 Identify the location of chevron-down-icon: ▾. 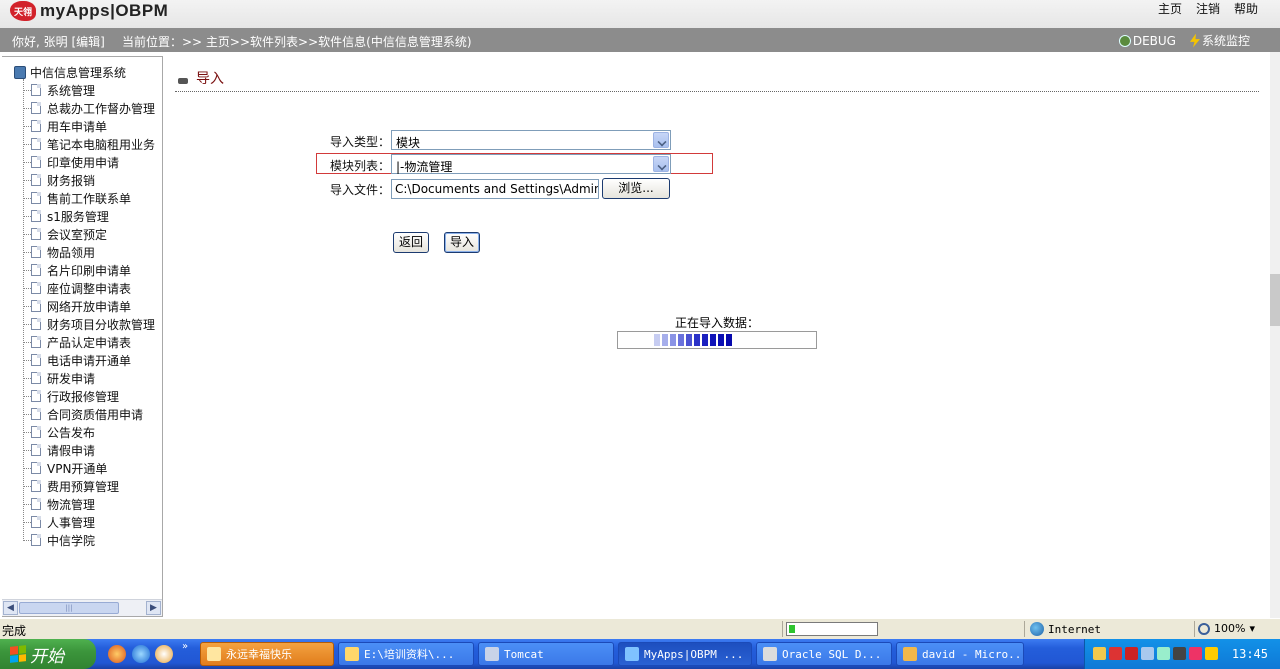
(1252, 628).